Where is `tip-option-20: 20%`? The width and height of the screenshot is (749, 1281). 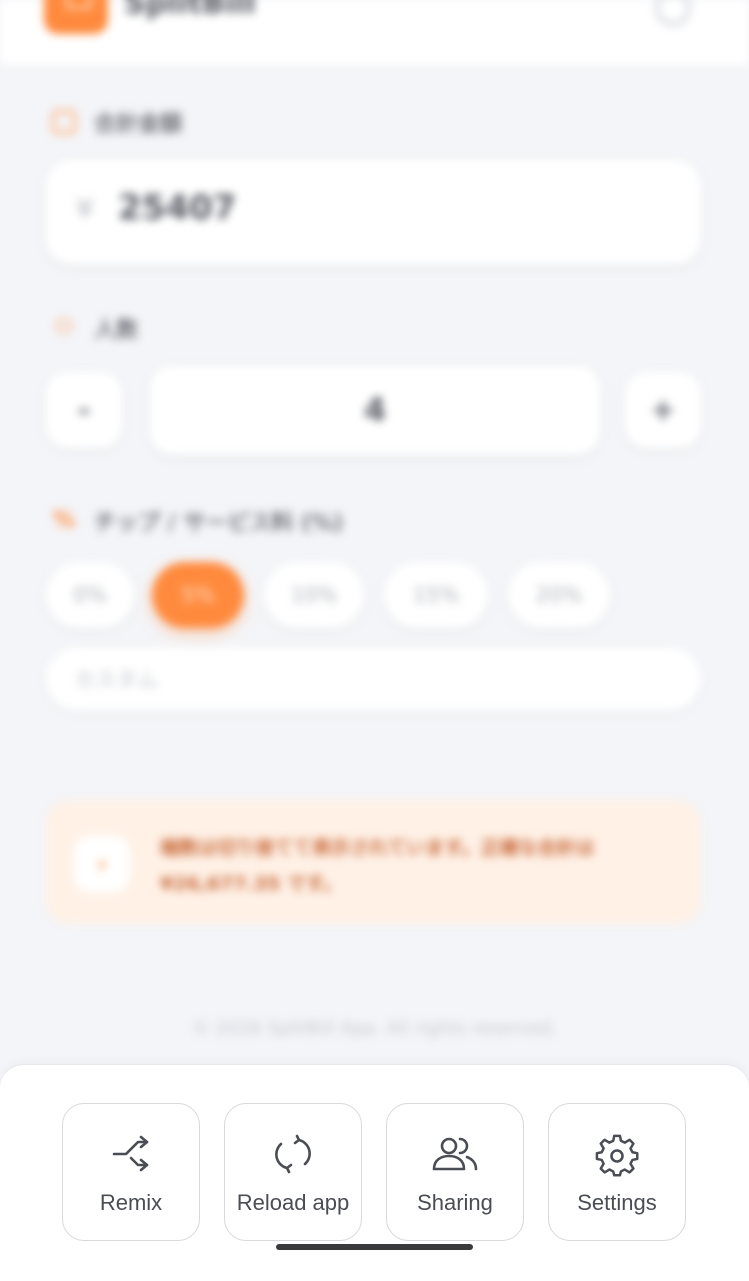
tip-option-20: 20% is located at coordinates (559, 595).